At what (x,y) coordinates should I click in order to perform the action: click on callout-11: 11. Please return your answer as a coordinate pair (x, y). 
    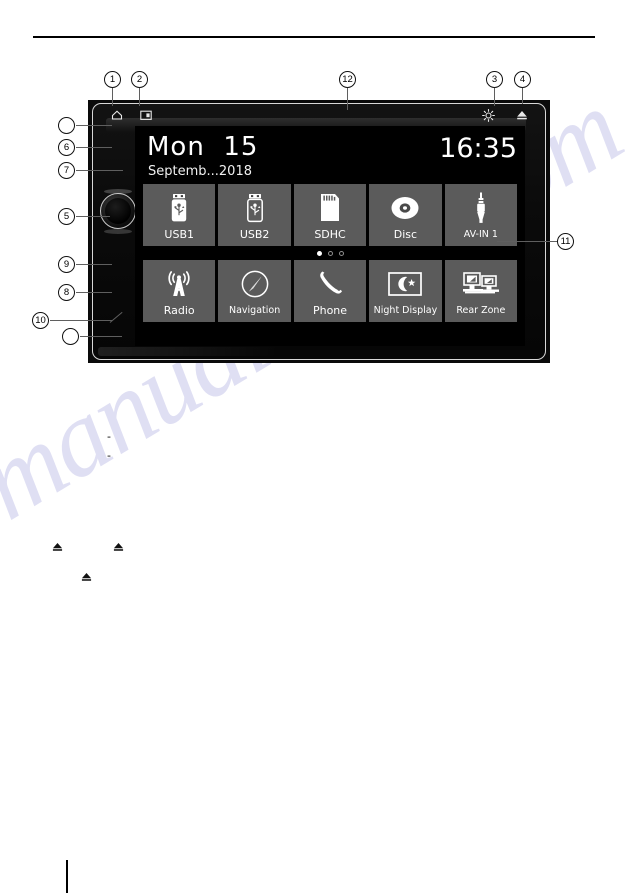
    Looking at the image, I should click on (565, 241).